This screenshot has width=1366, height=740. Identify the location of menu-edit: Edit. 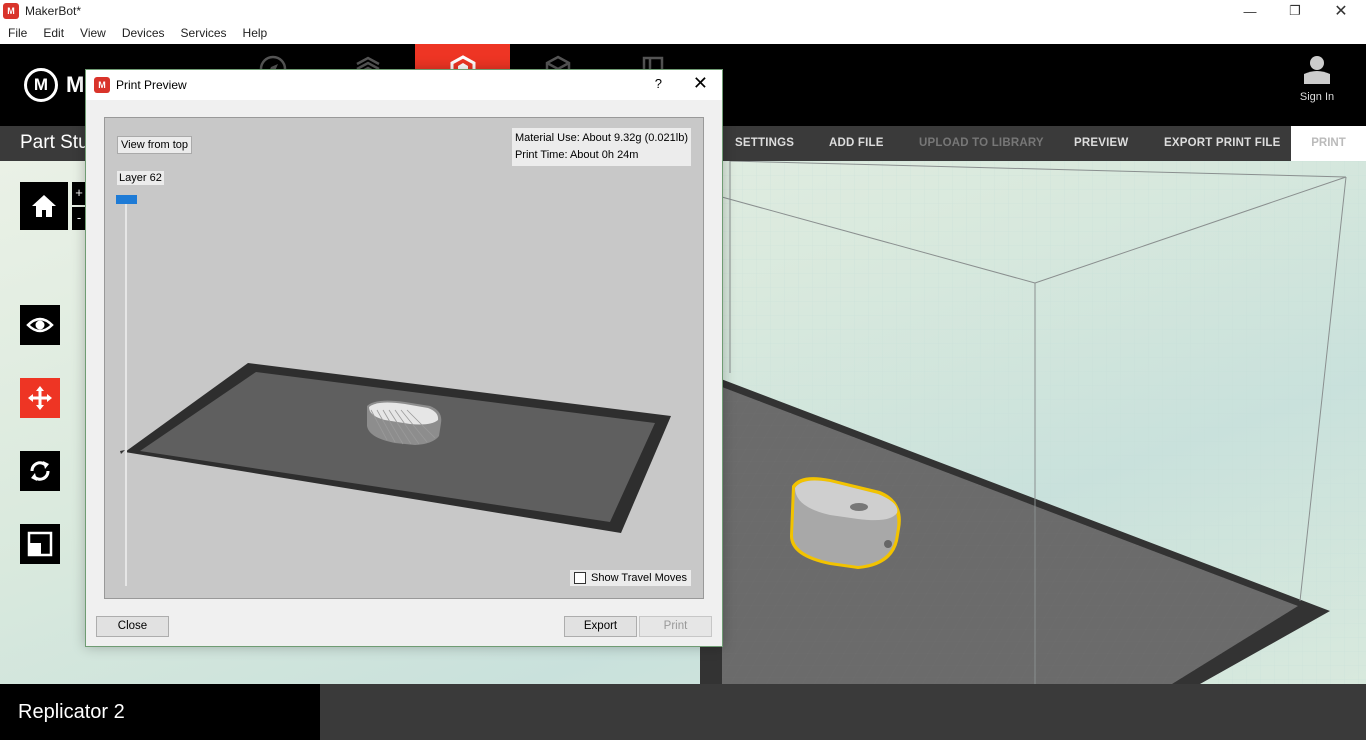
(53, 33).